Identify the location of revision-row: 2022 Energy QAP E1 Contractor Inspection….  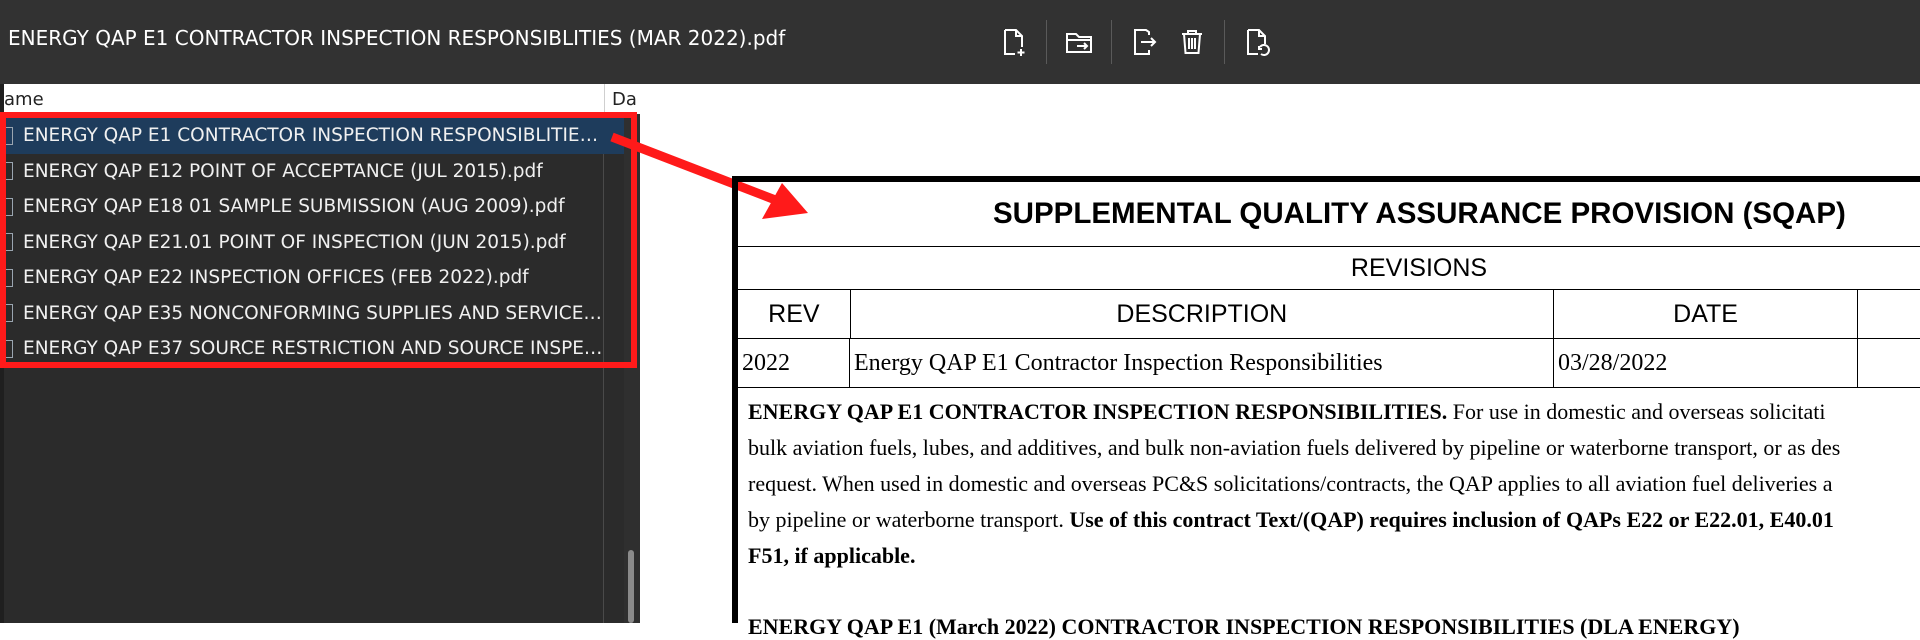
(1329, 363).